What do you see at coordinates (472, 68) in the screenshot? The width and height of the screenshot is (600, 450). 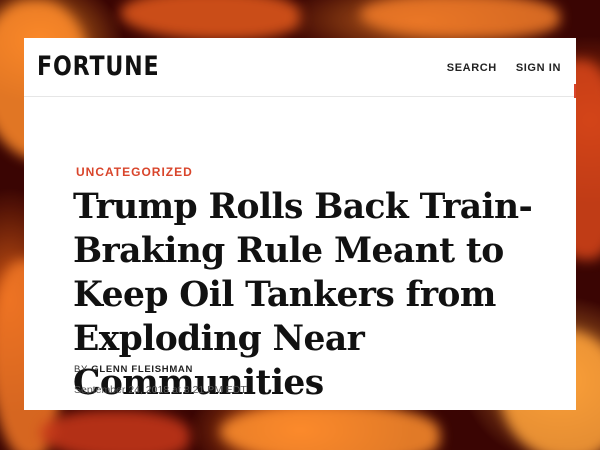 I see `search-link: SEARCH` at bounding box center [472, 68].